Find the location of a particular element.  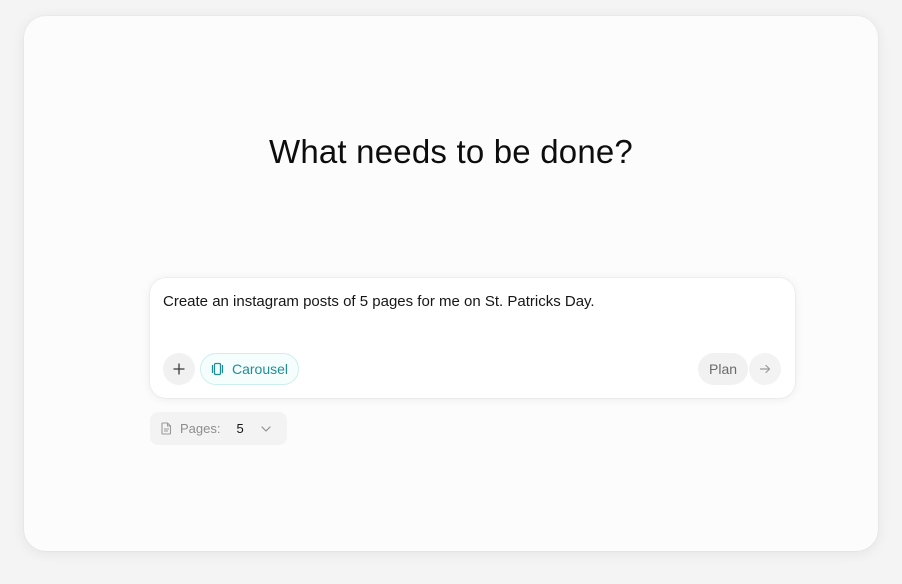

carousel-chip: Carousel is located at coordinates (250, 369).